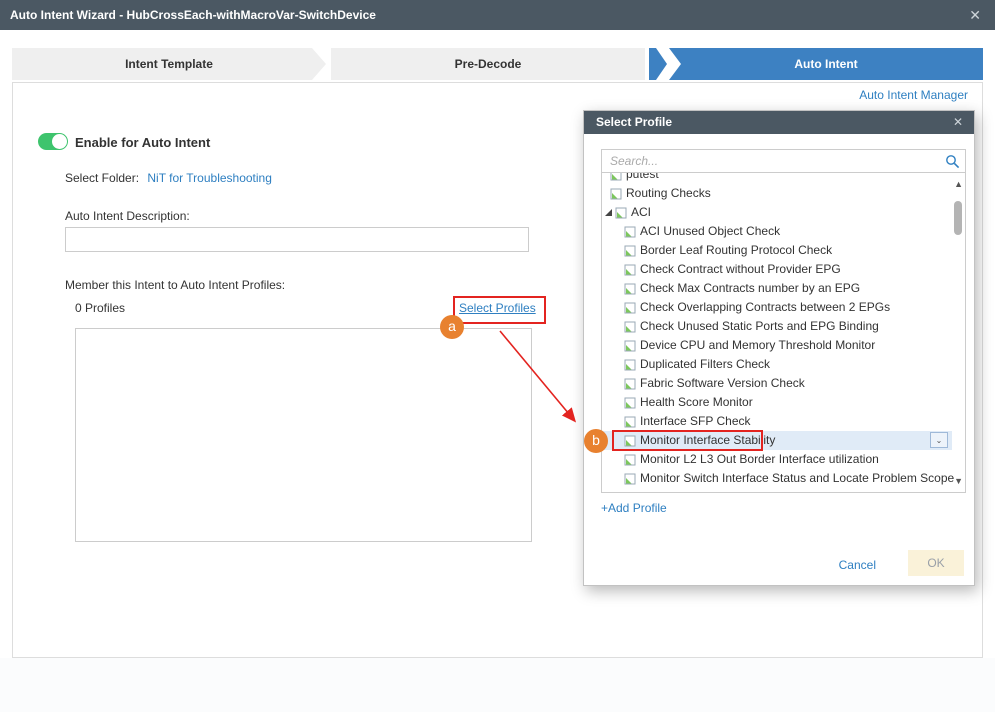 The width and height of the screenshot is (995, 712). What do you see at coordinates (736, 250) in the screenshot?
I see `tree-row-label: Border Leaf Routing Protocol Check` at bounding box center [736, 250].